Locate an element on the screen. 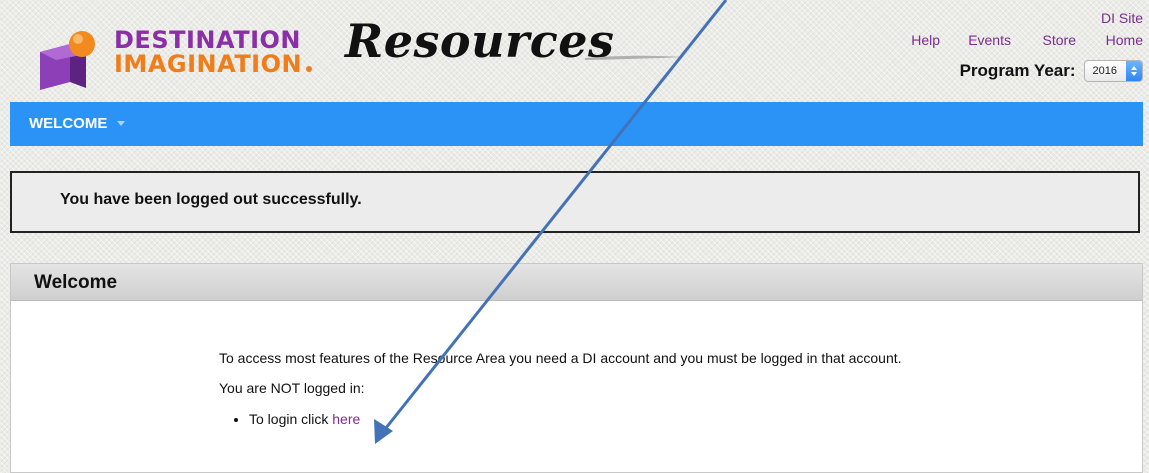  events-link: Events is located at coordinates (989, 40).